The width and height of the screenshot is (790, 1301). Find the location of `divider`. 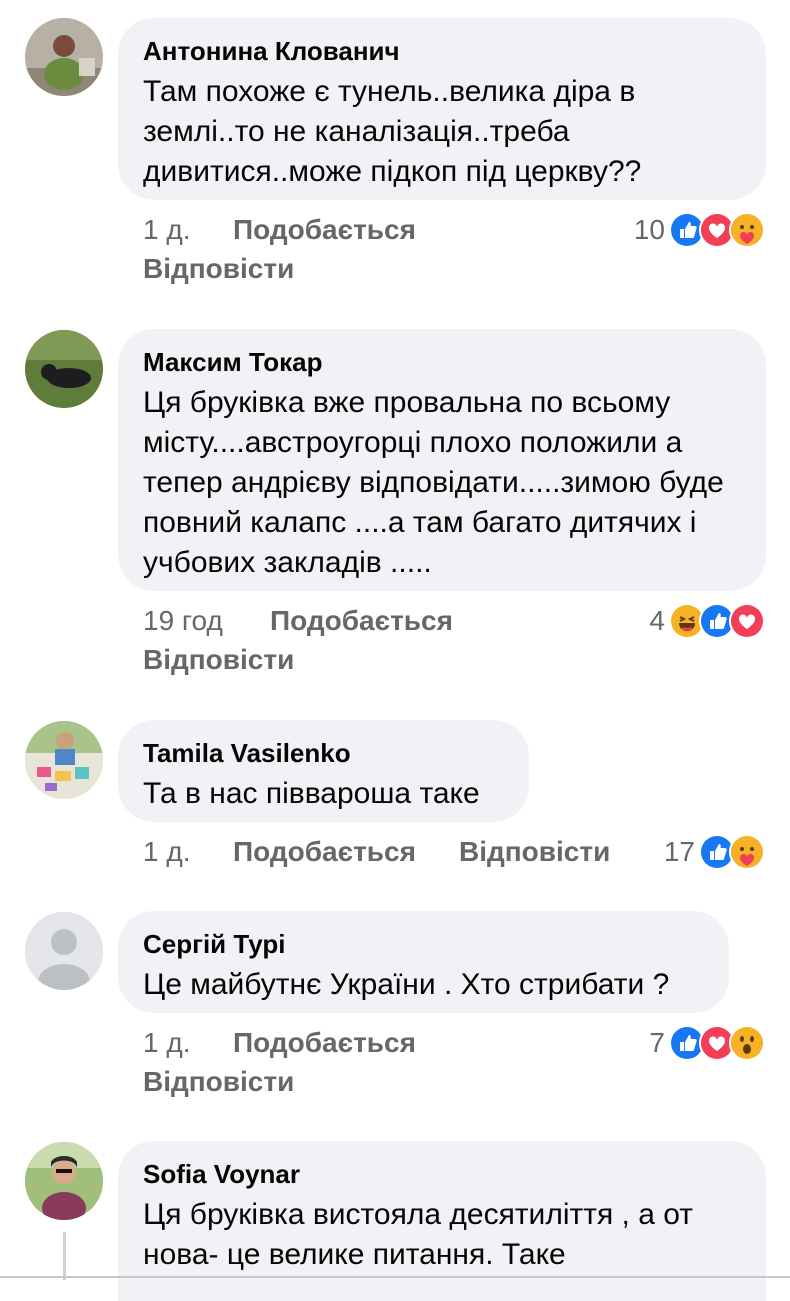

divider is located at coordinates (395, 1277).